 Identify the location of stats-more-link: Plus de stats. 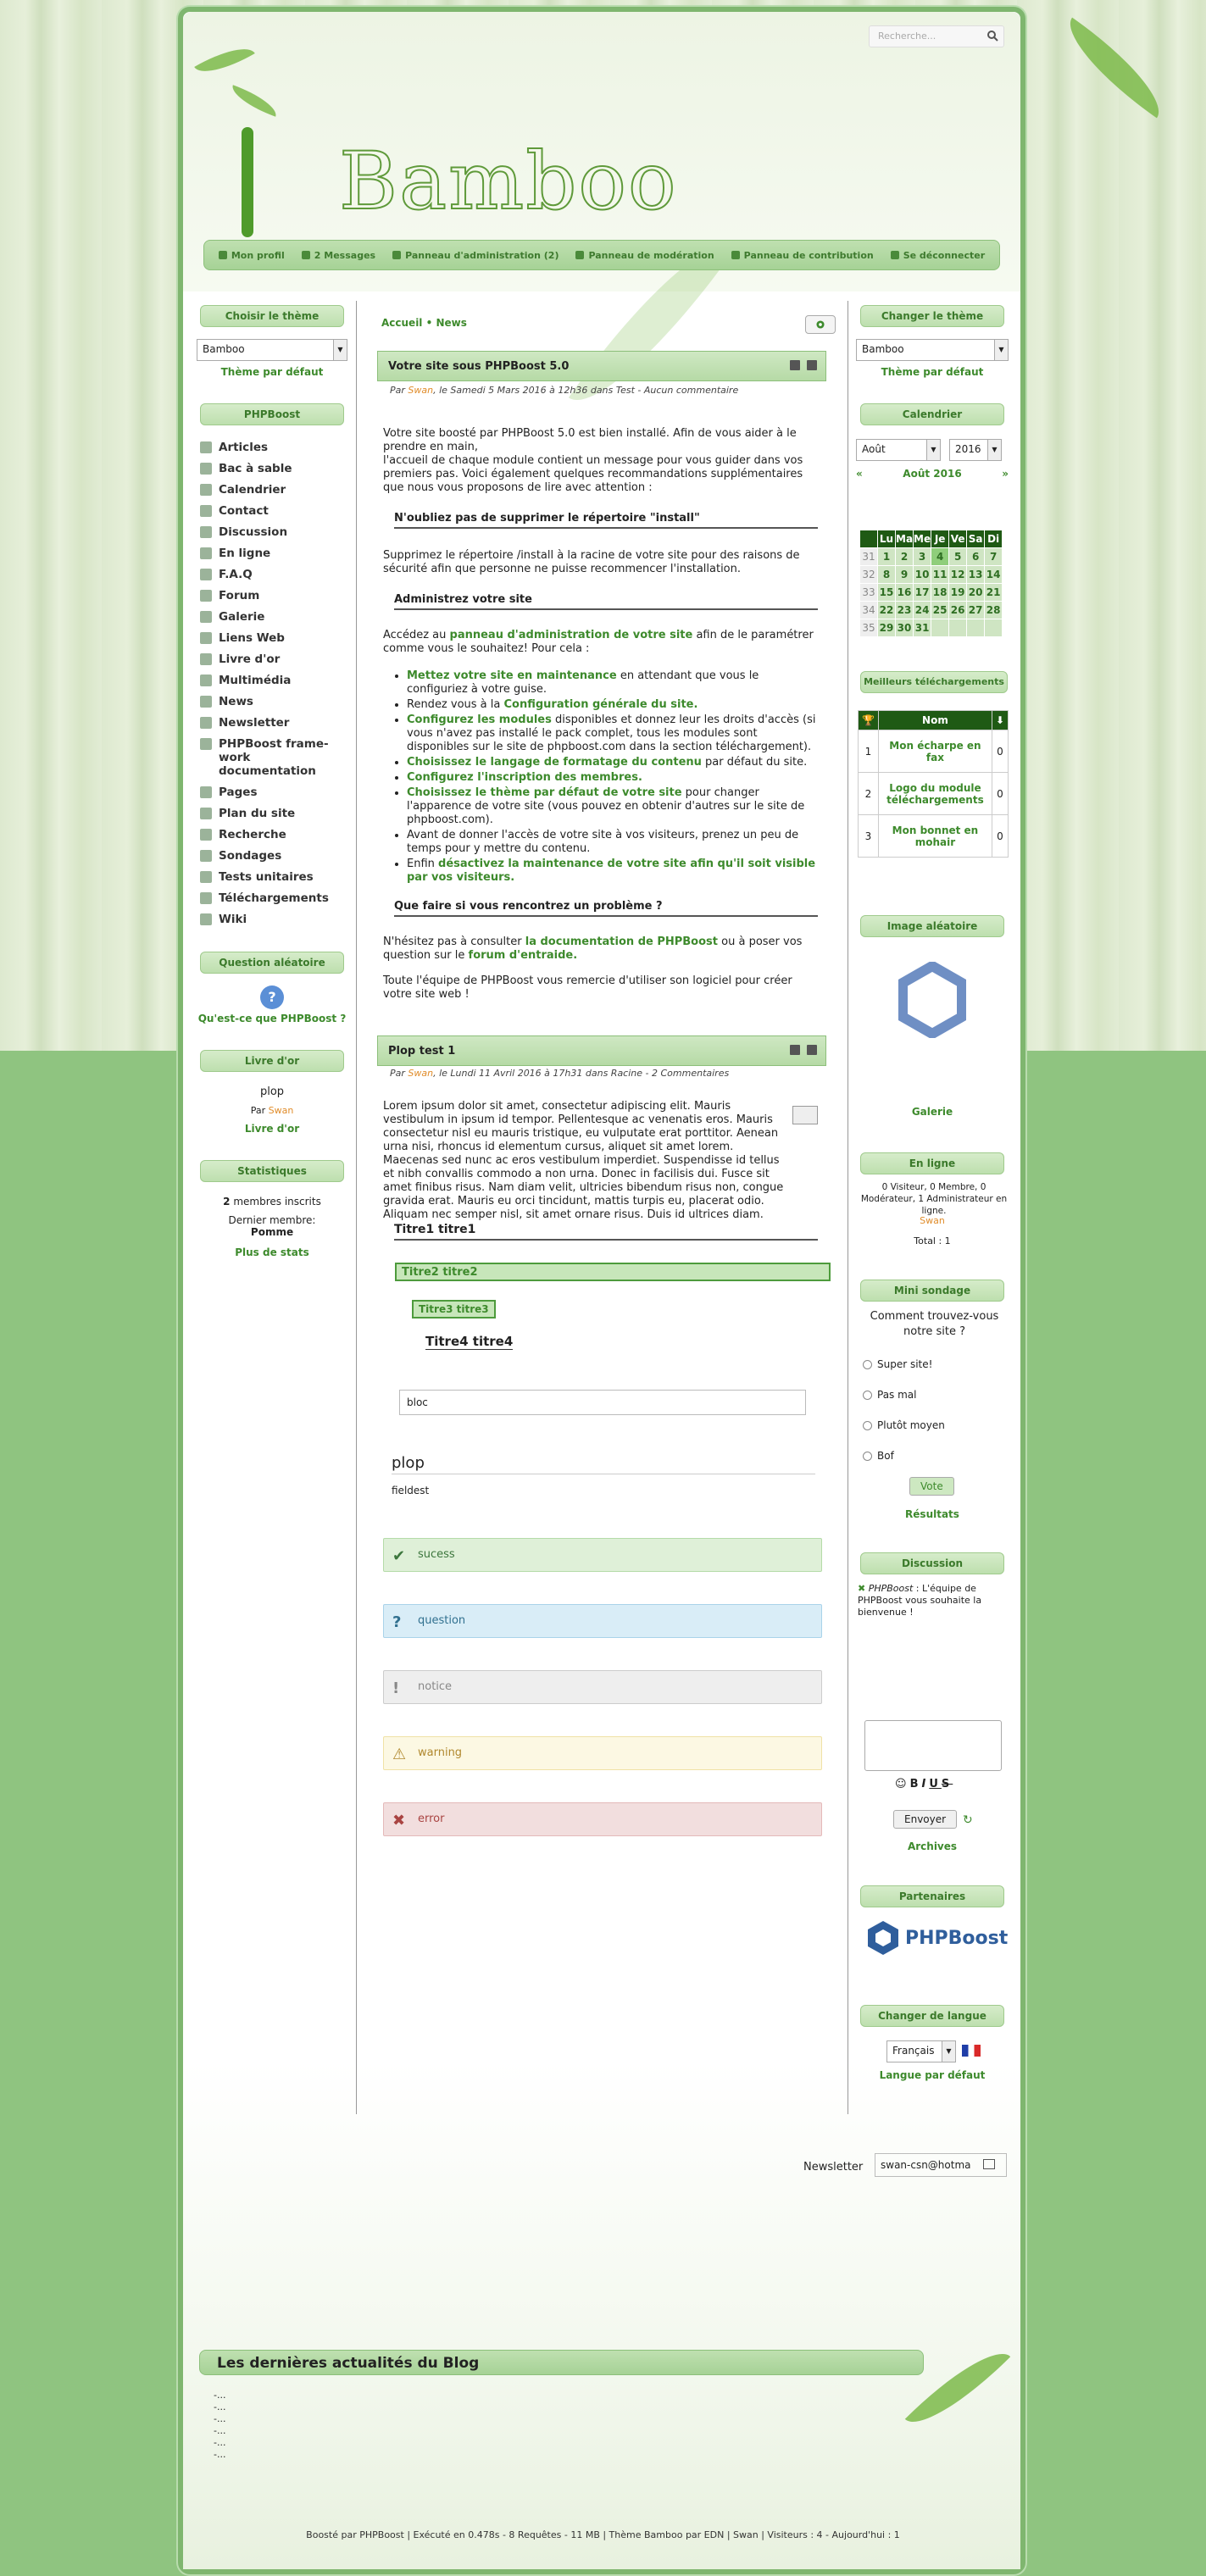
(272, 1252).